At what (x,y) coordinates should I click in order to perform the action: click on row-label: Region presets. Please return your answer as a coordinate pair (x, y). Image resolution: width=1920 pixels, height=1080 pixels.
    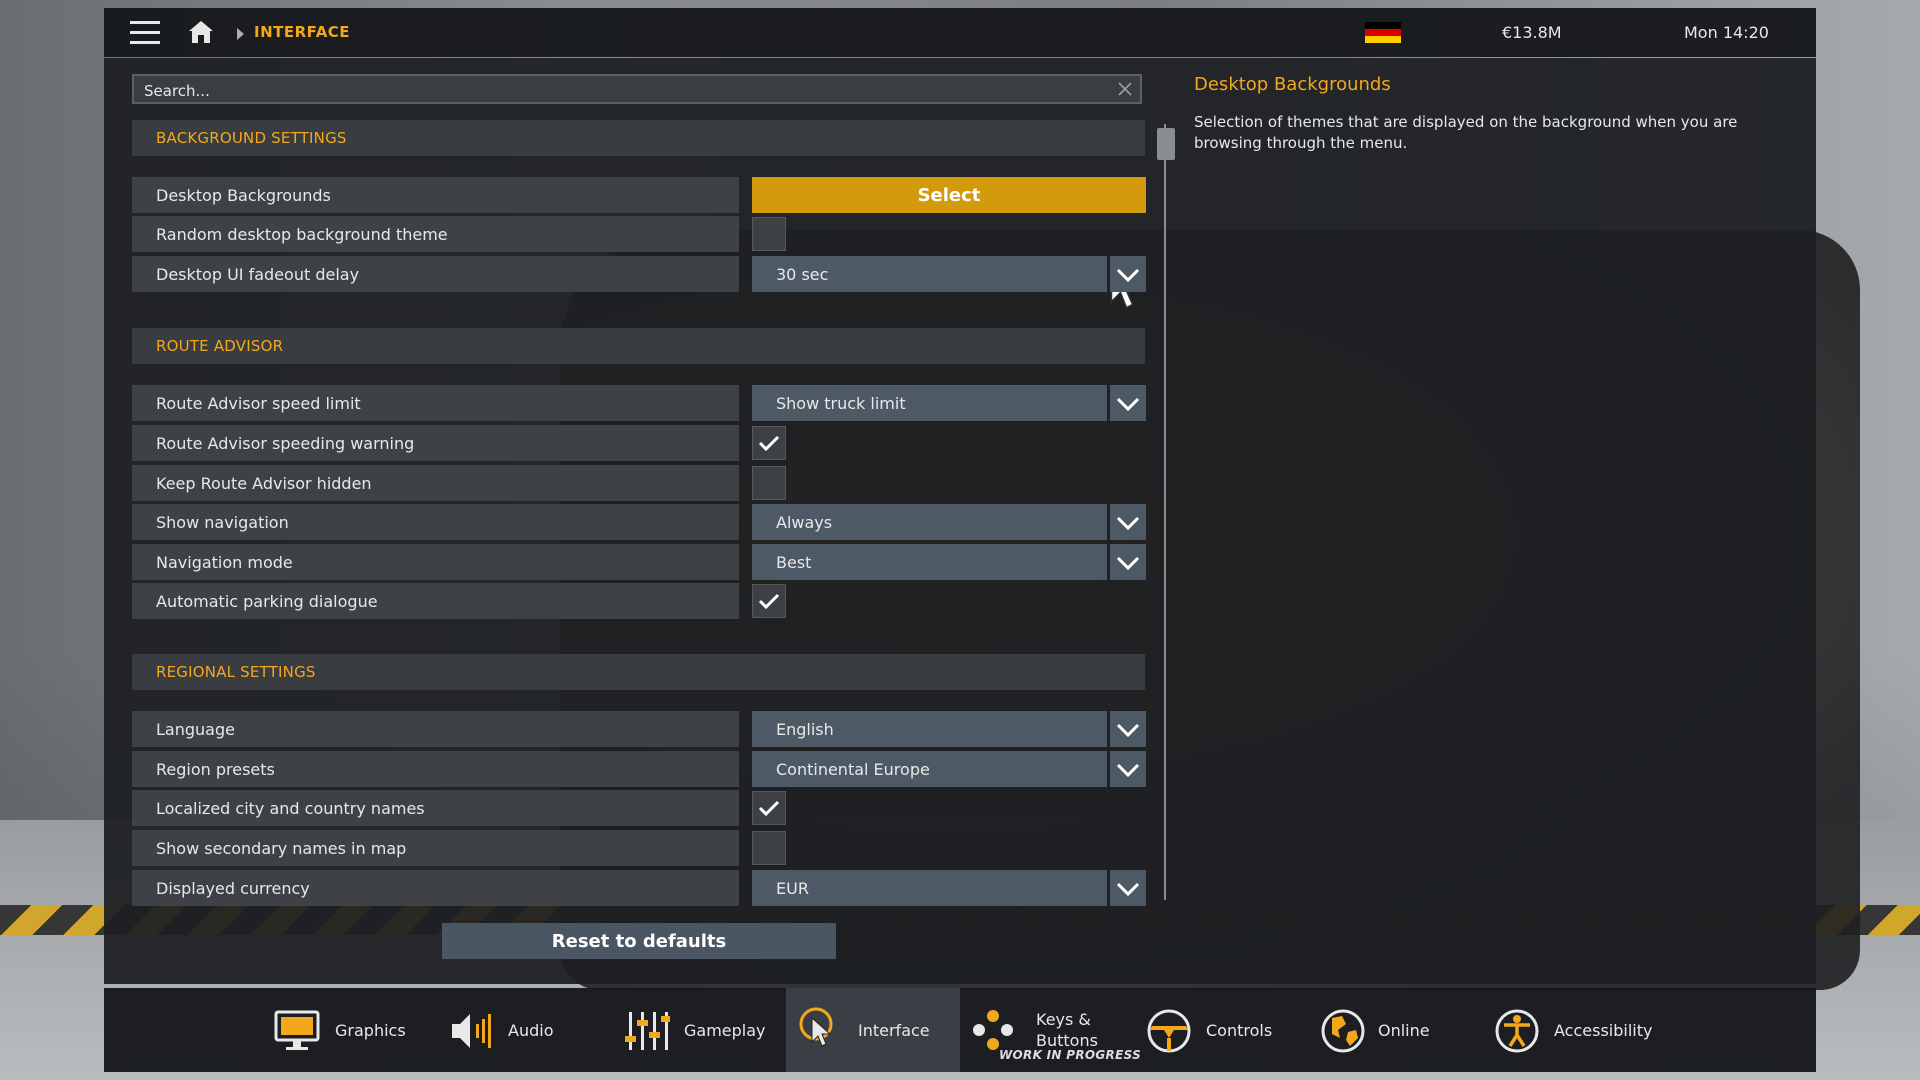
    Looking at the image, I should click on (215, 769).